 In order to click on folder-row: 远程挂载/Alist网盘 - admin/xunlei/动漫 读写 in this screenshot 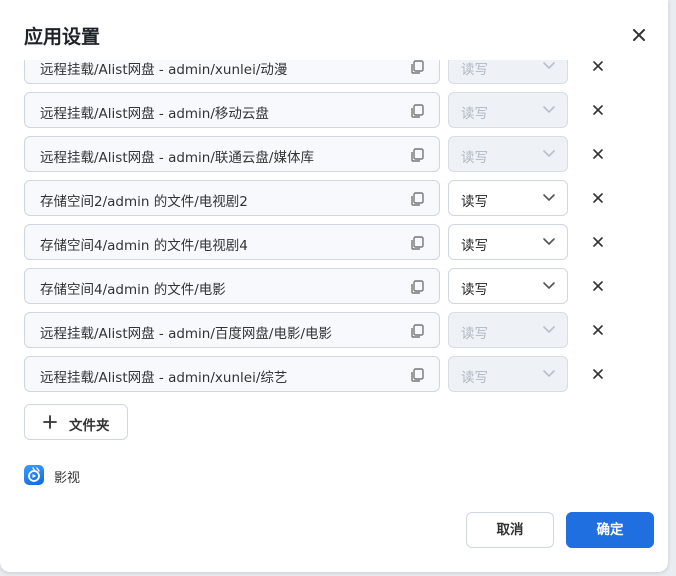, I will do `click(334, 72)`.